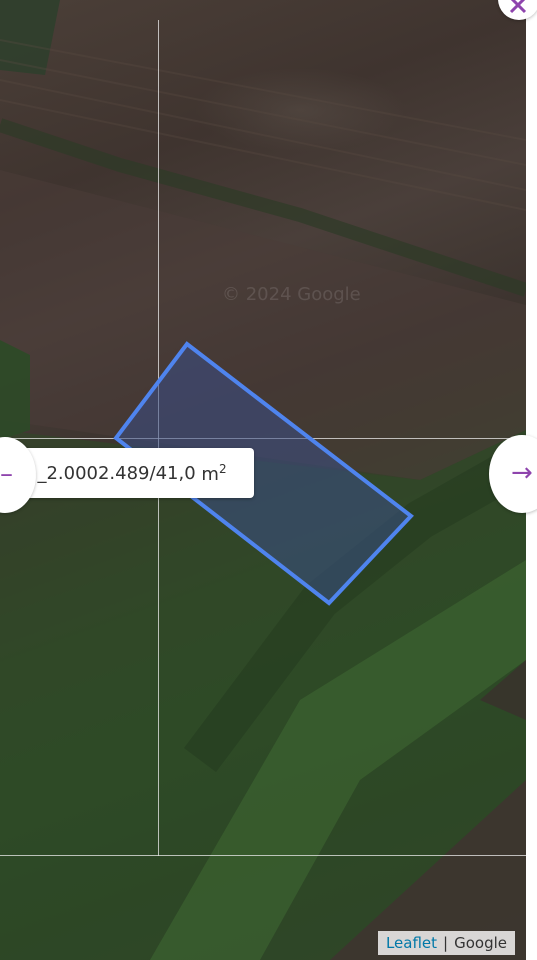 The width and height of the screenshot is (537, 960). Describe the element at coordinates (518, 7) in the screenshot. I see `close-icon` at that location.